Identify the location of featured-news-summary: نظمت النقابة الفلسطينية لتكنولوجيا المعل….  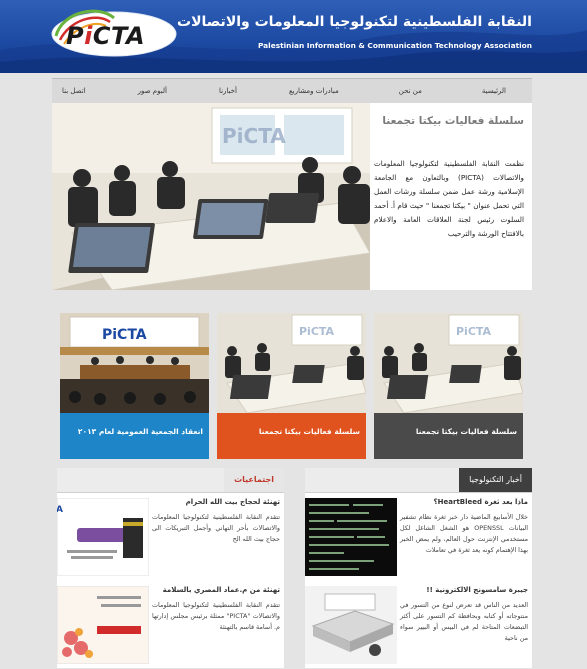
(449, 198).